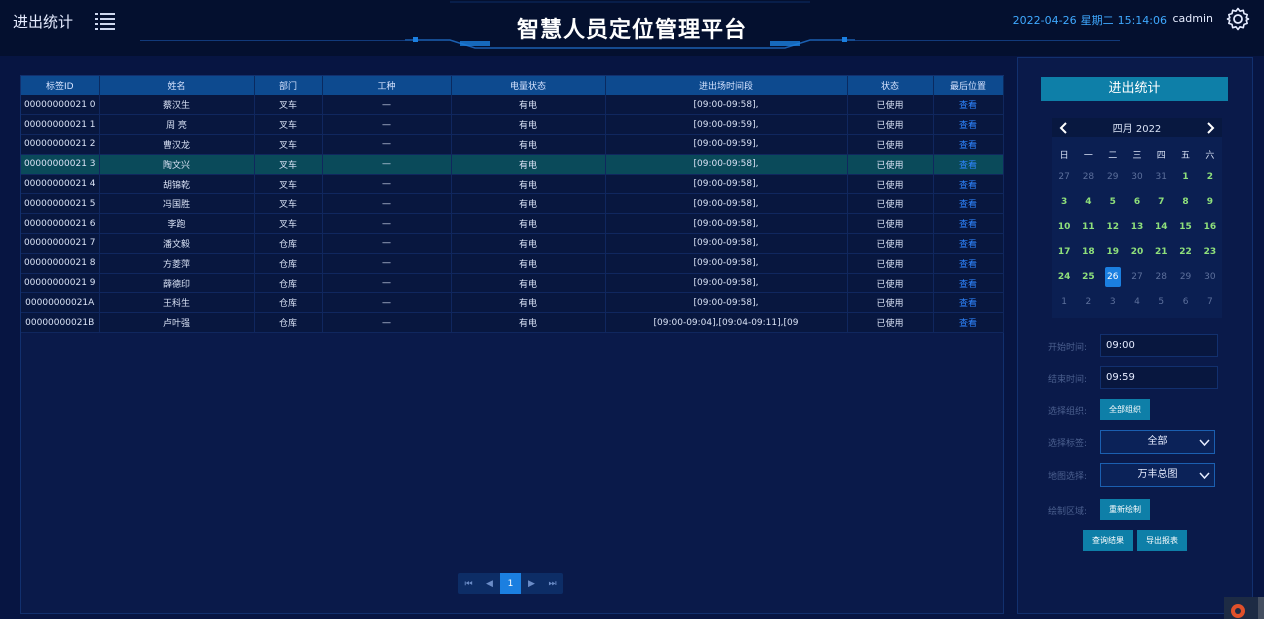 Image resolution: width=1264 pixels, height=619 pixels. I want to click on table-row: 00000000021 1周 亮叉车 — 有电 [09:00-09:59], 已使用 查看, so click(512, 125).